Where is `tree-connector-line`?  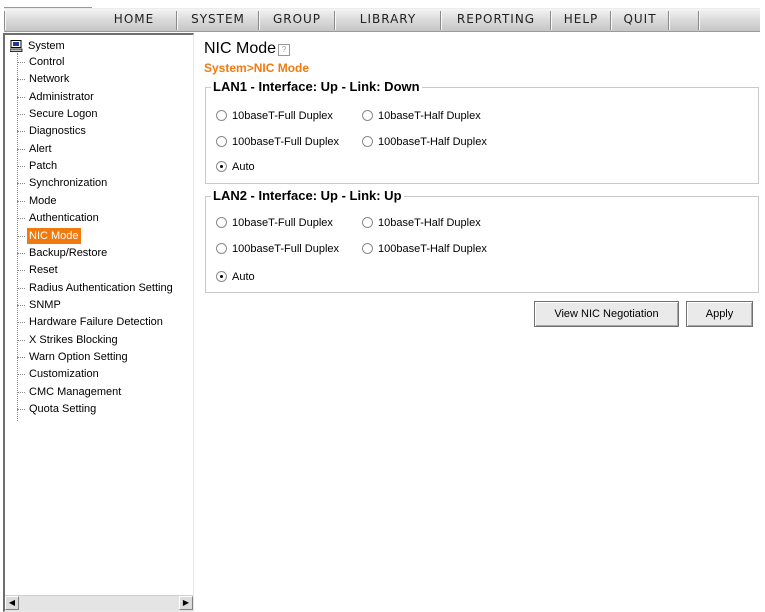 tree-connector-line is located at coordinates (17, 237).